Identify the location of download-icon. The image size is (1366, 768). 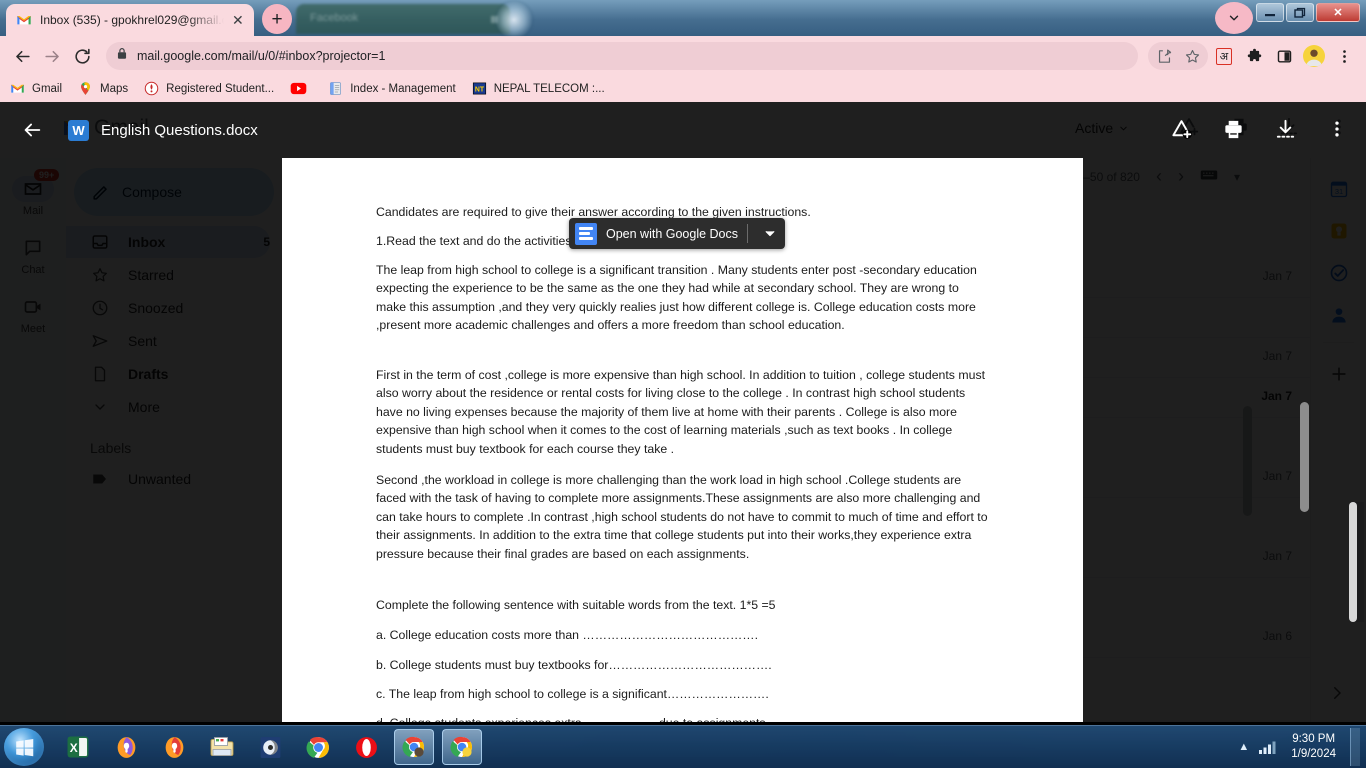
(1285, 129).